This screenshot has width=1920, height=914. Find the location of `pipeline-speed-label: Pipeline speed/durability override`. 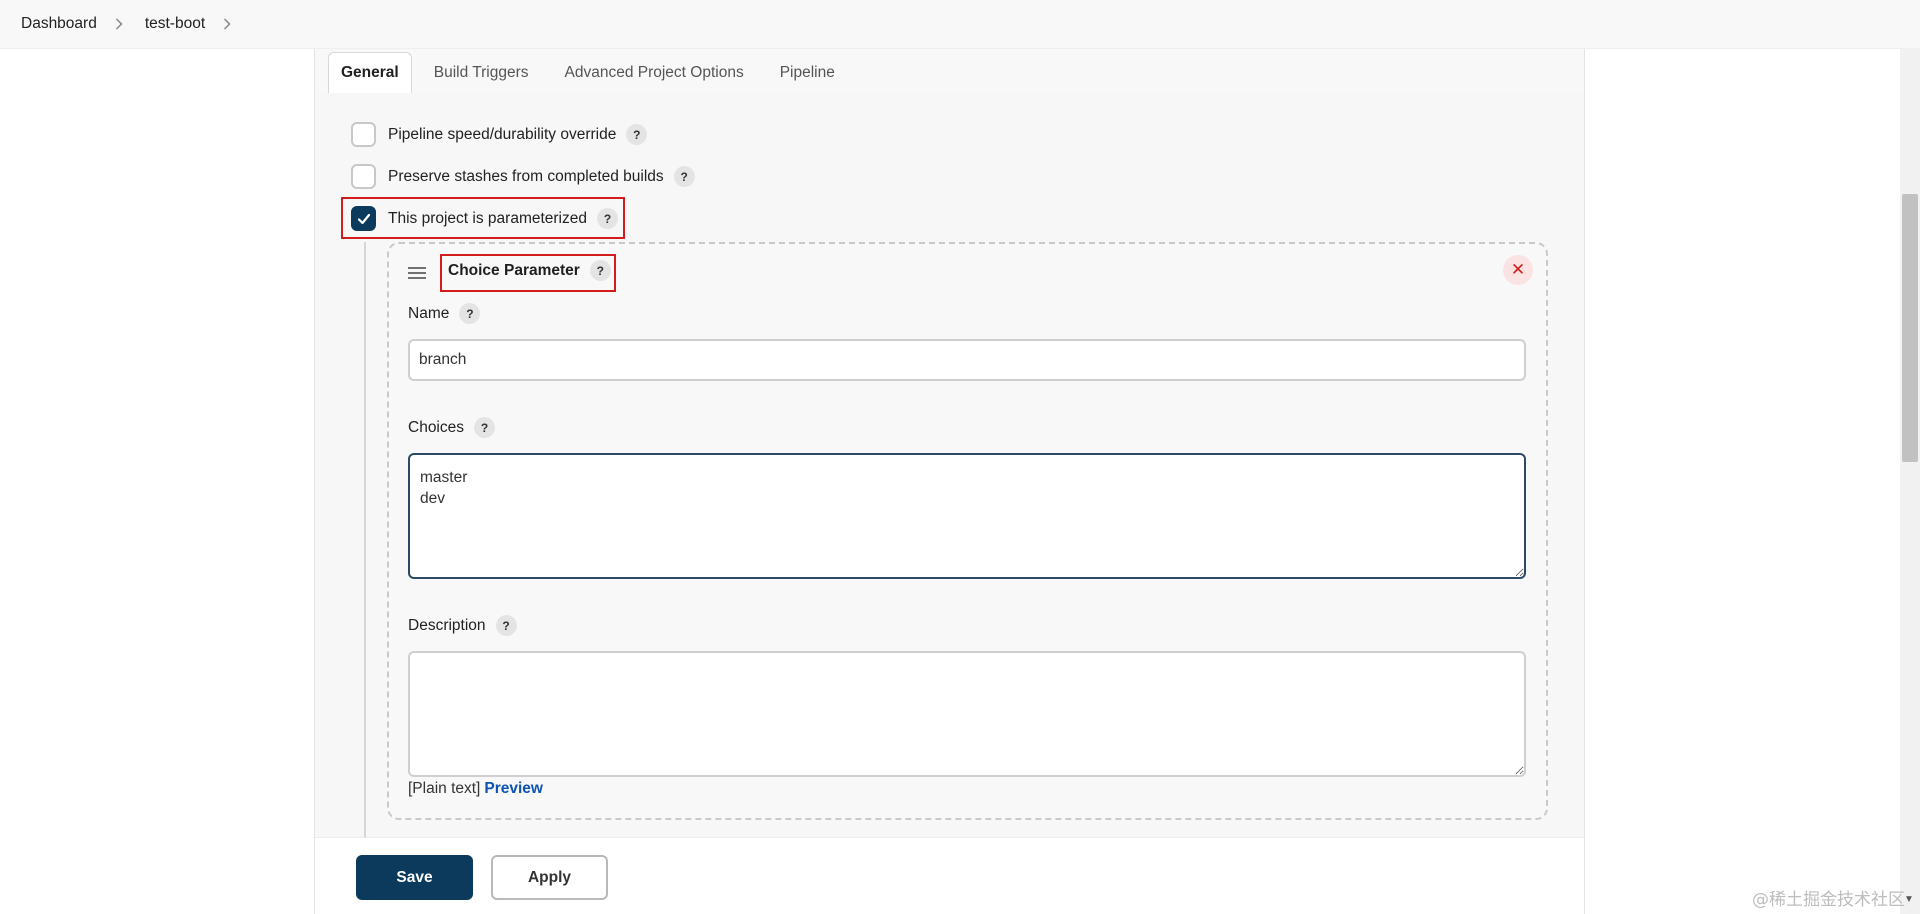

pipeline-speed-label: Pipeline speed/durability override is located at coordinates (502, 134).